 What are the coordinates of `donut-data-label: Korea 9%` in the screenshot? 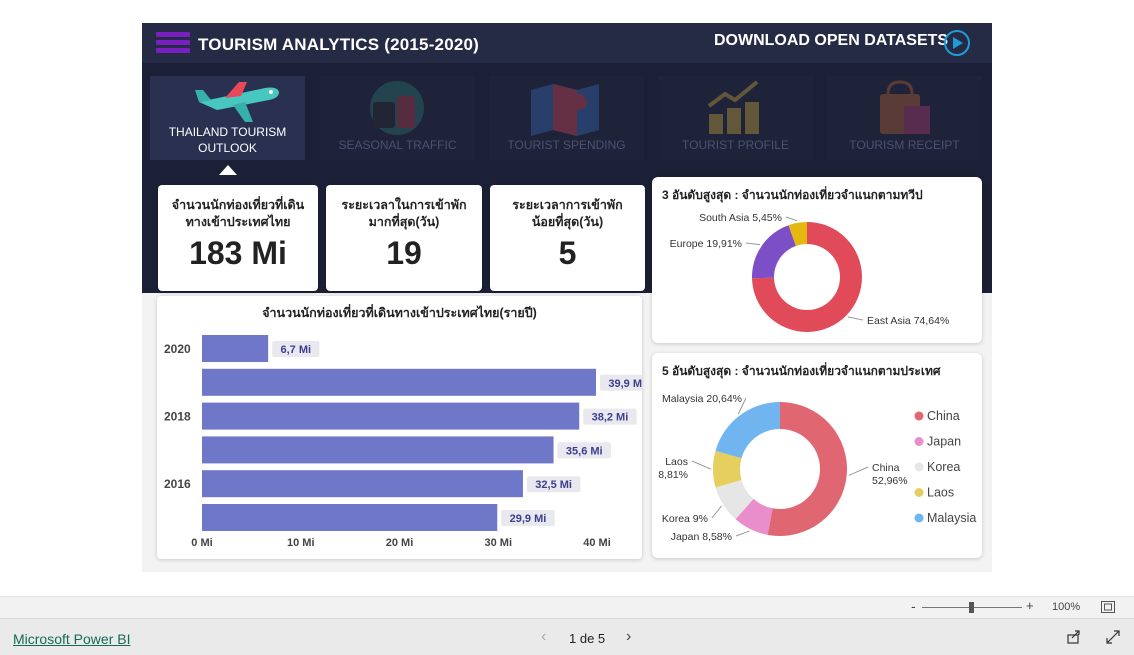 It's located at (685, 519).